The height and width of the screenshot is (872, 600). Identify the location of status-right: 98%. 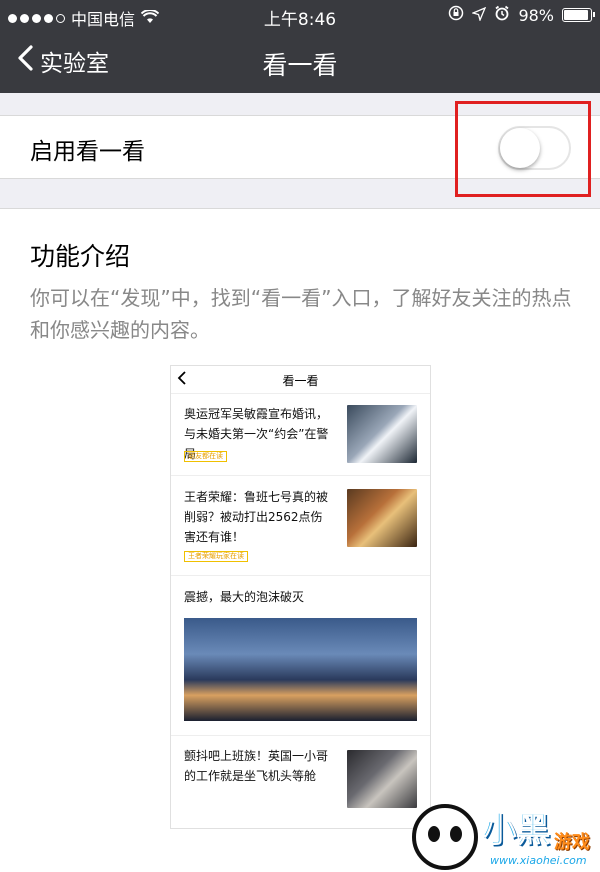
(521, 15).